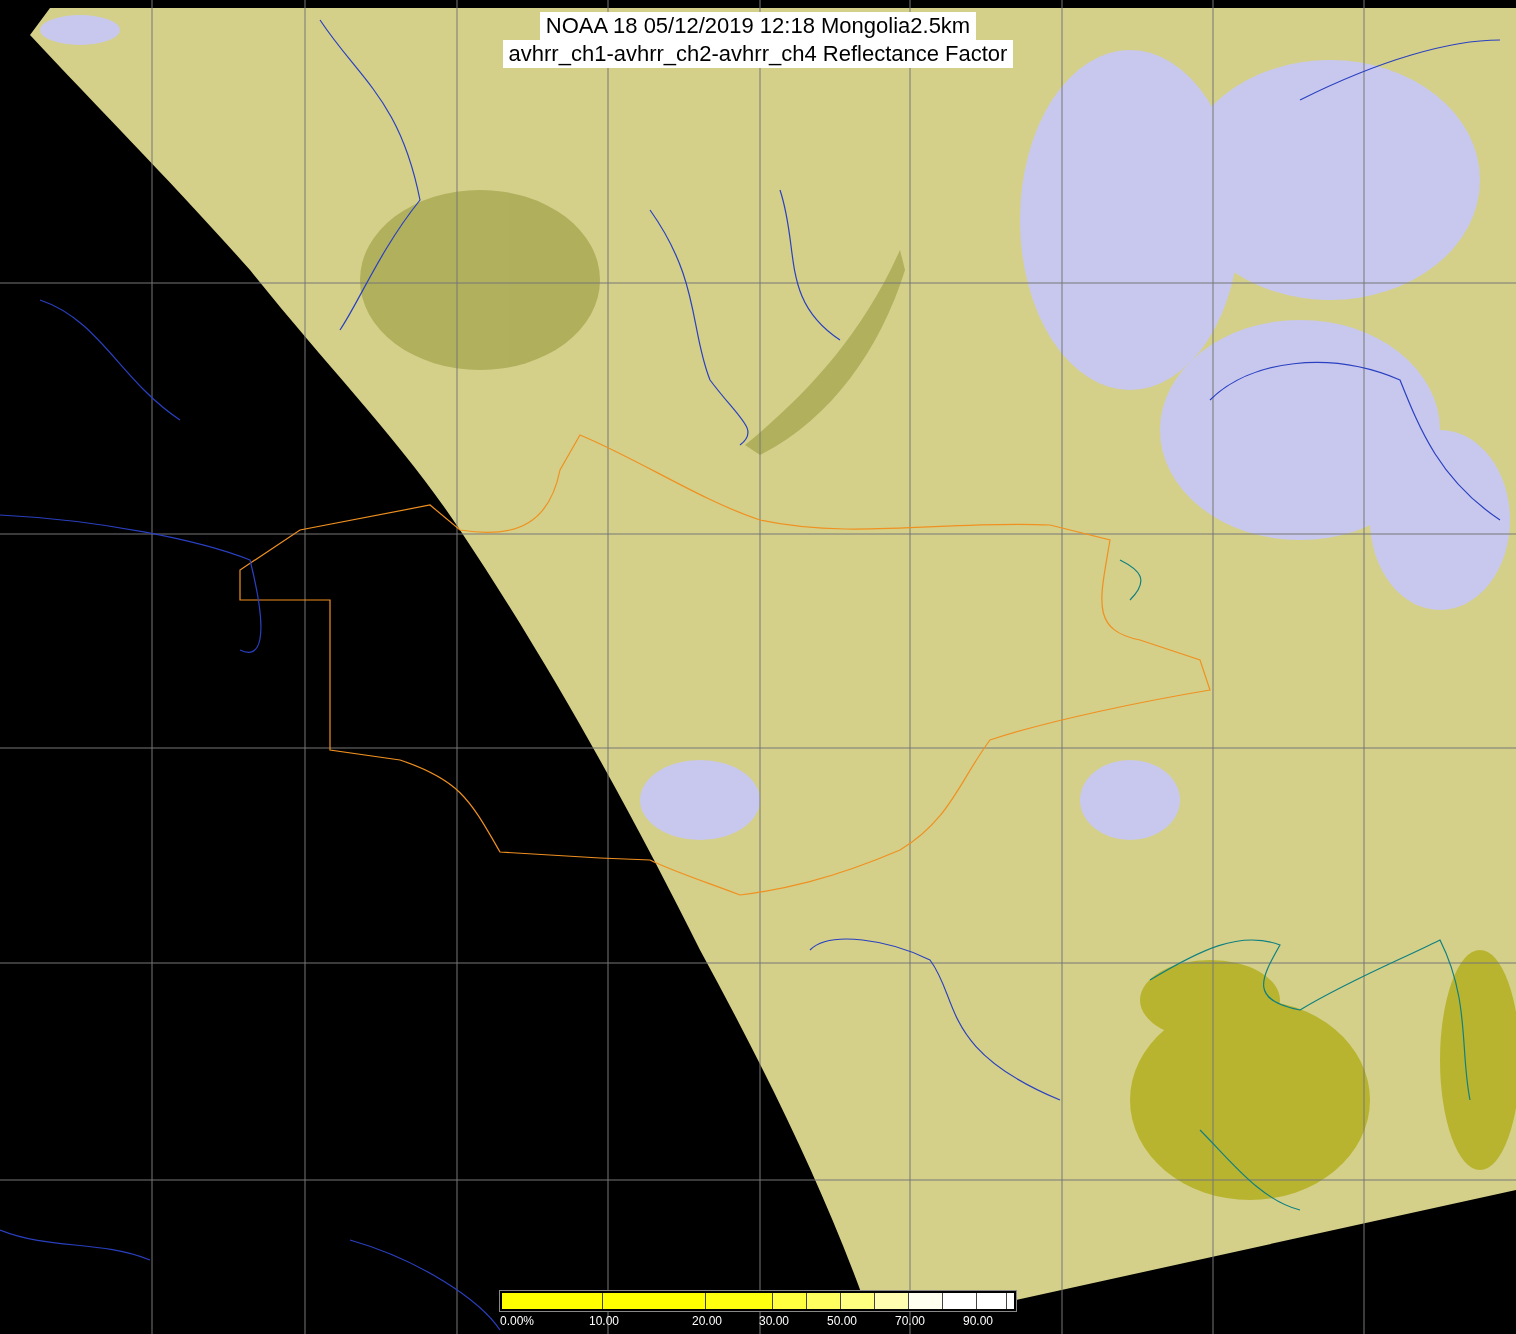 The height and width of the screenshot is (1334, 1516). I want to click on scale-label: 70.00, so click(910, 1321).